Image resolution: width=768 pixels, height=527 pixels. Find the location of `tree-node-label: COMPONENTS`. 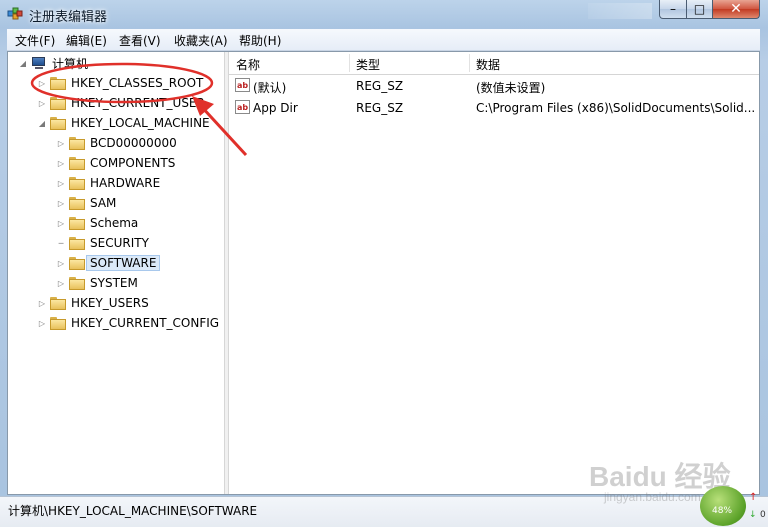

tree-node-label: COMPONENTS is located at coordinates (133, 163).